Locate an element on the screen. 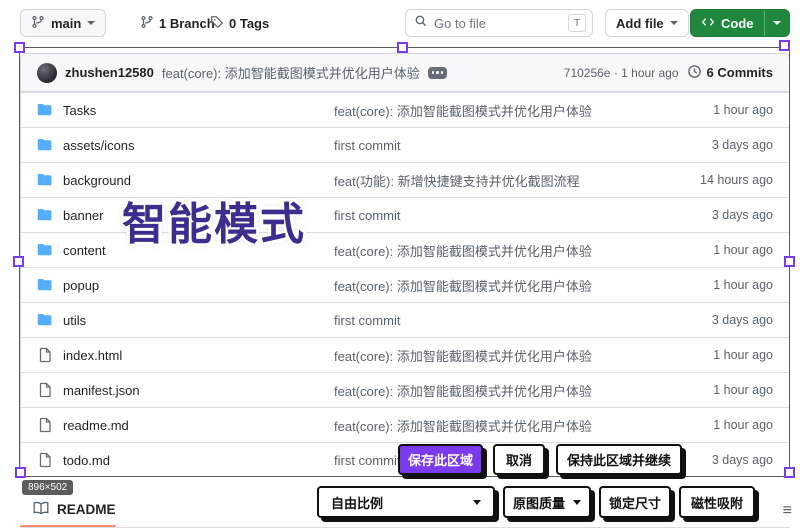  avatar is located at coordinates (47, 72).